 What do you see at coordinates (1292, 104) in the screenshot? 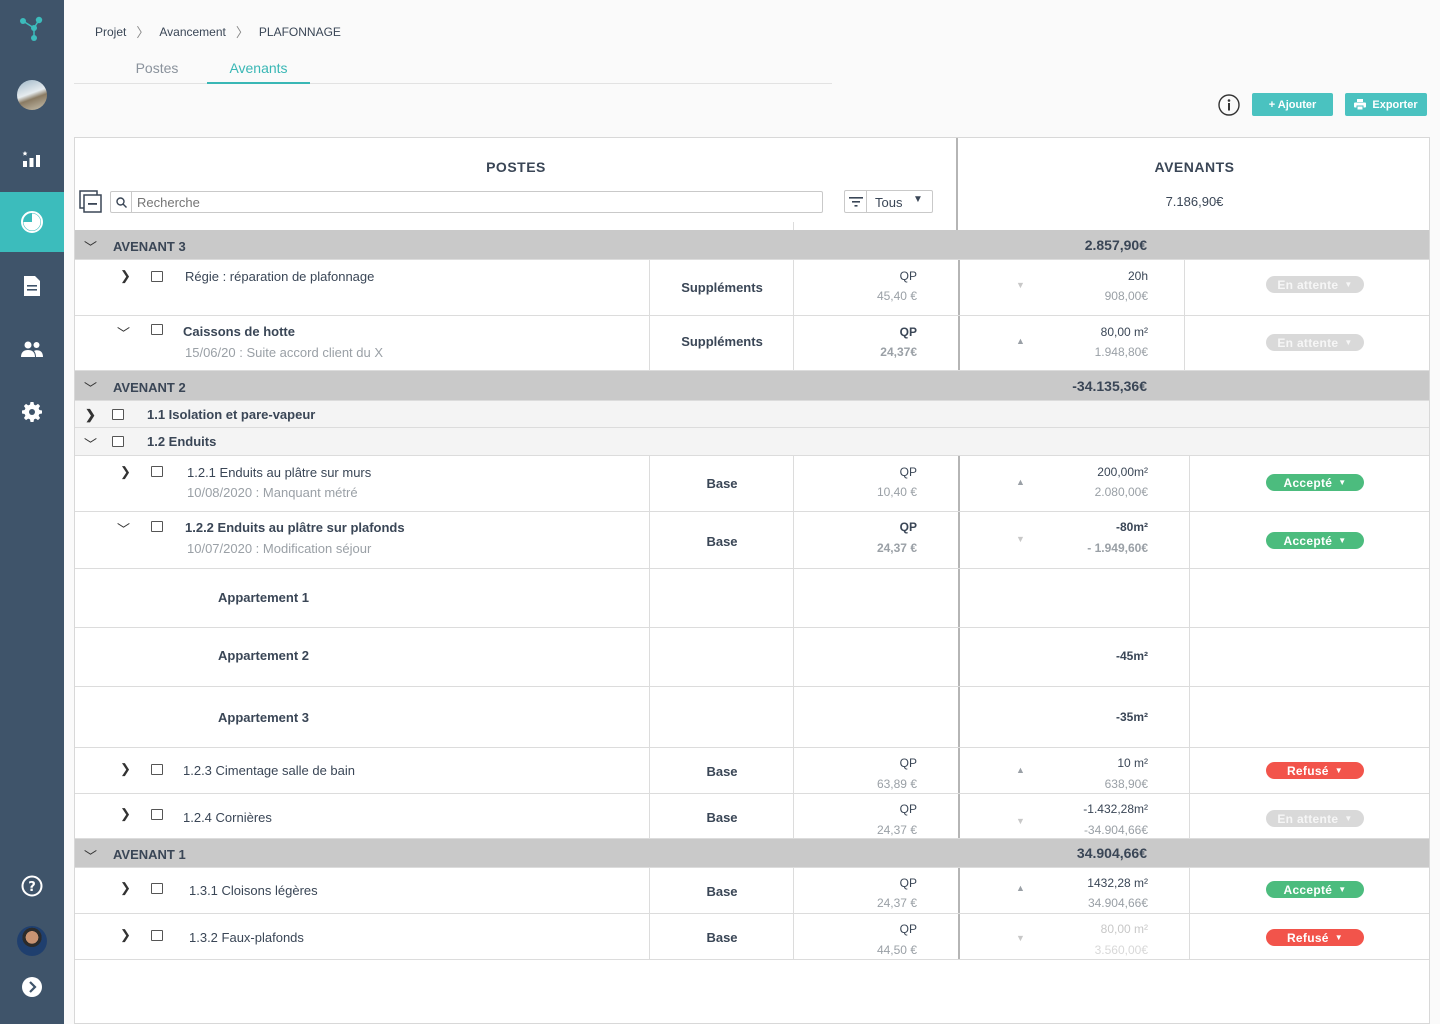
I see `add-button: + Ajouter` at bounding box center [1292, 104].